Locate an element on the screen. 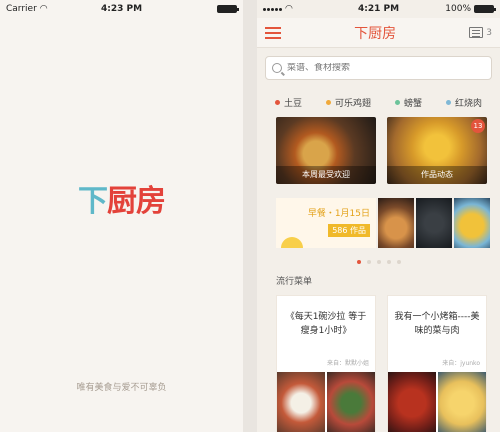 The width and height of the screenshot is (500, 432). menu-author: 来自：jyunko is located at coordinates (461, 363).